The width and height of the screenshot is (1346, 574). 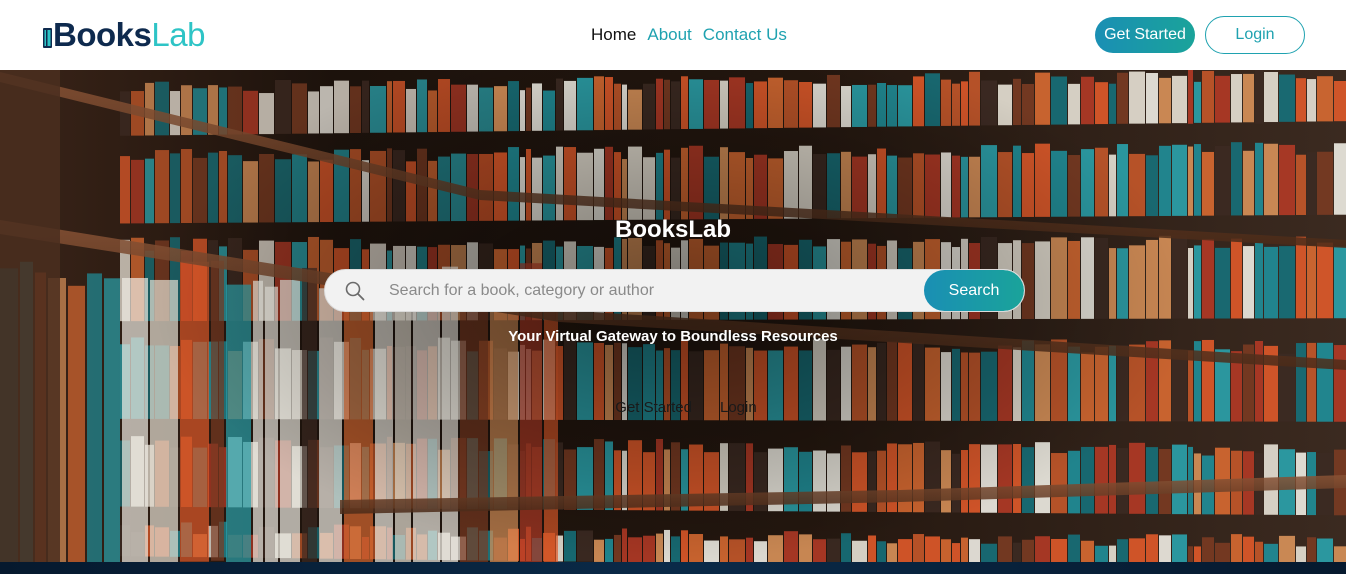 What do you see at coordinates (669, 35) in the screenshot?
I see `nav-link-about: About` at bounding box center [669, 35].